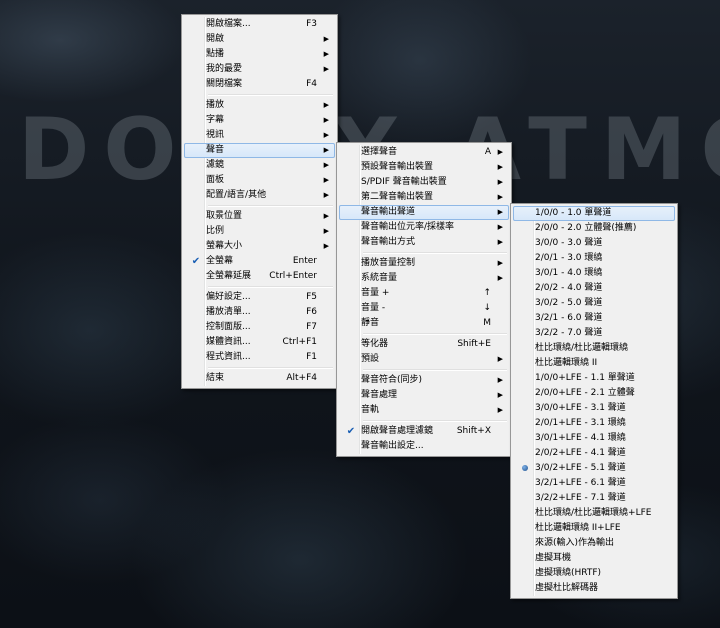 The image size is (720, 628). What do you see at coordinates (594, 573) in the screenshot?
I see `channel-menu-item: 虛擬環繞(HRTF)` at bounding box center [594, 573].